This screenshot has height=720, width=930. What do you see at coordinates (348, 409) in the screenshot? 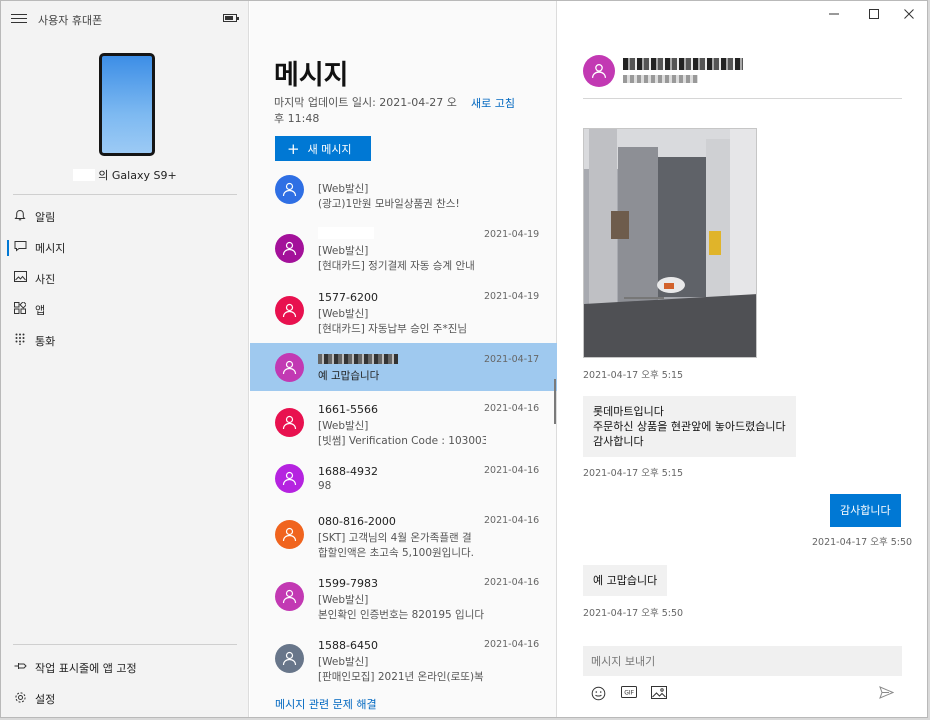
I see `conversation-name: 1661-5566` at bounding box center [348, 409].